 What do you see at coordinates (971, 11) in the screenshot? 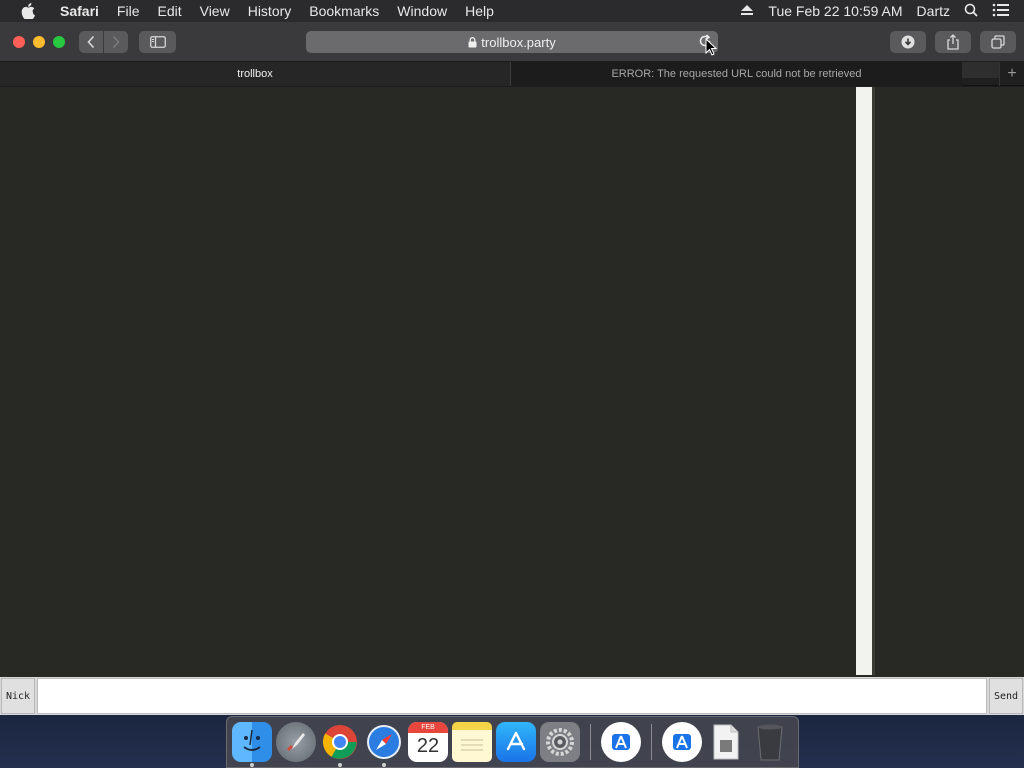
I see `spotlight-search-icon` at bounding box center [971, 11].